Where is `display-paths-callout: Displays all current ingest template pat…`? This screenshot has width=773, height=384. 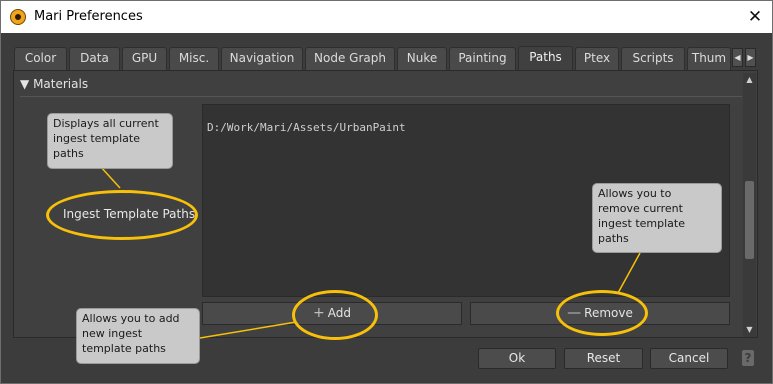
display-paths-callout: Displays all current ingest template pat… is located at coordinates (110, 141).